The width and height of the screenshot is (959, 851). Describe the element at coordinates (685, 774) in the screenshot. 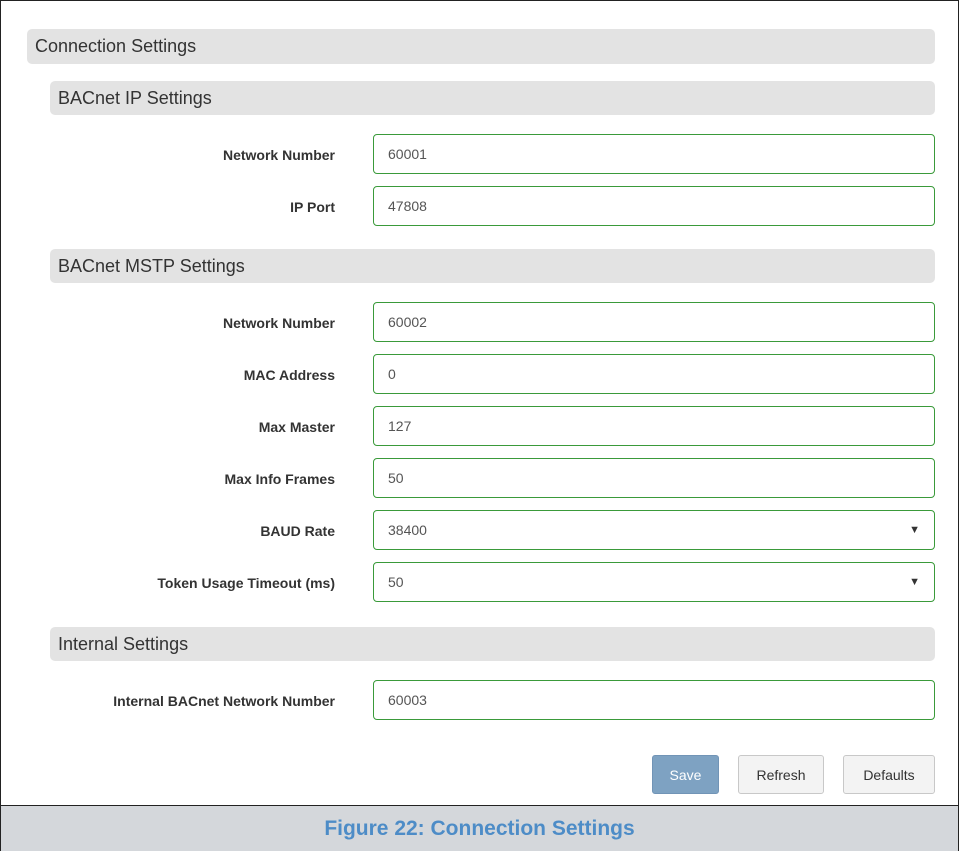

I see `save-button: Save` at that location.